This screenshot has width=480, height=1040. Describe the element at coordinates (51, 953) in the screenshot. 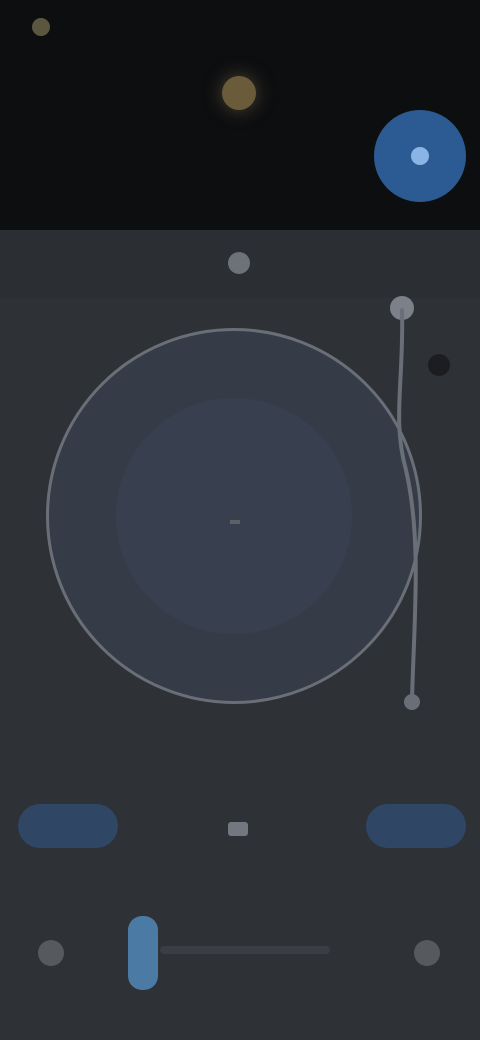

I see `left-nav-icon` at that location.